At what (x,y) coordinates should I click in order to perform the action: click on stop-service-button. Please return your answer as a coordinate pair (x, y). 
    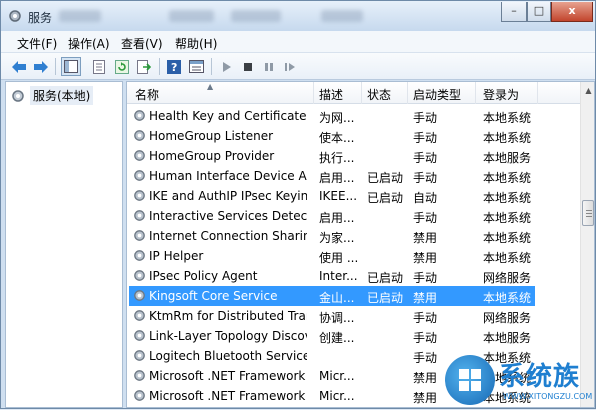
    Looking at the image, I should click on (248, 66).